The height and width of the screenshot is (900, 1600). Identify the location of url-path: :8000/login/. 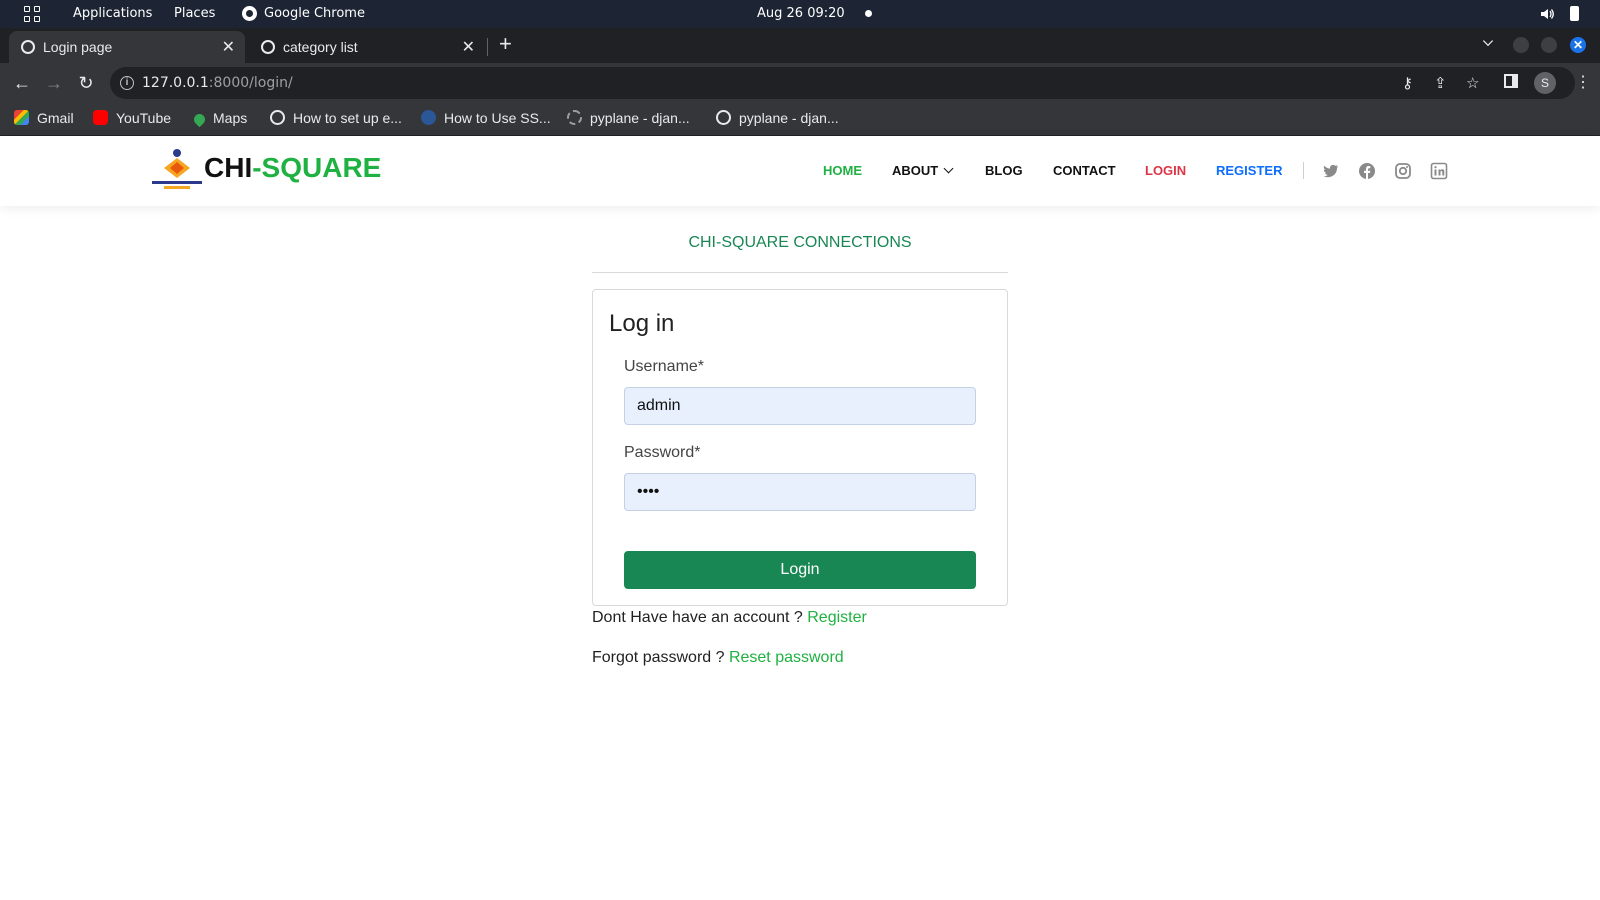
(250, 83).